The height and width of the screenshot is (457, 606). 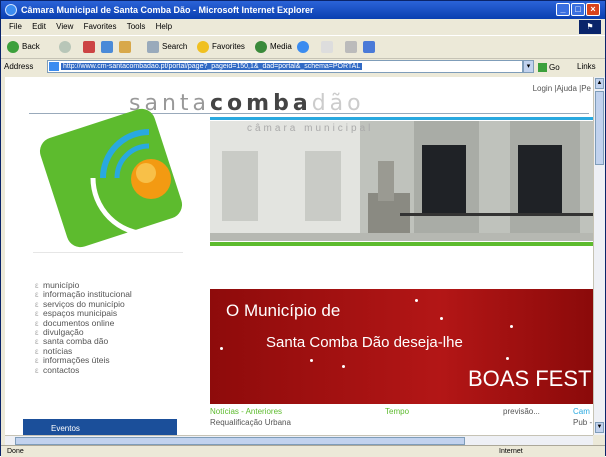 What do you see at coordinates (563, 9) in the screenshot?
I see `minimize-button: _` at bounding box center [563, 9].